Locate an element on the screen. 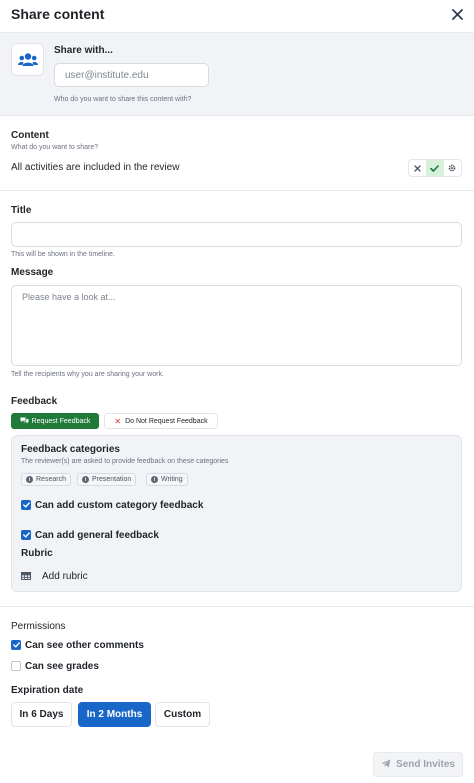  x-icon is located at coordinates (417, 168).